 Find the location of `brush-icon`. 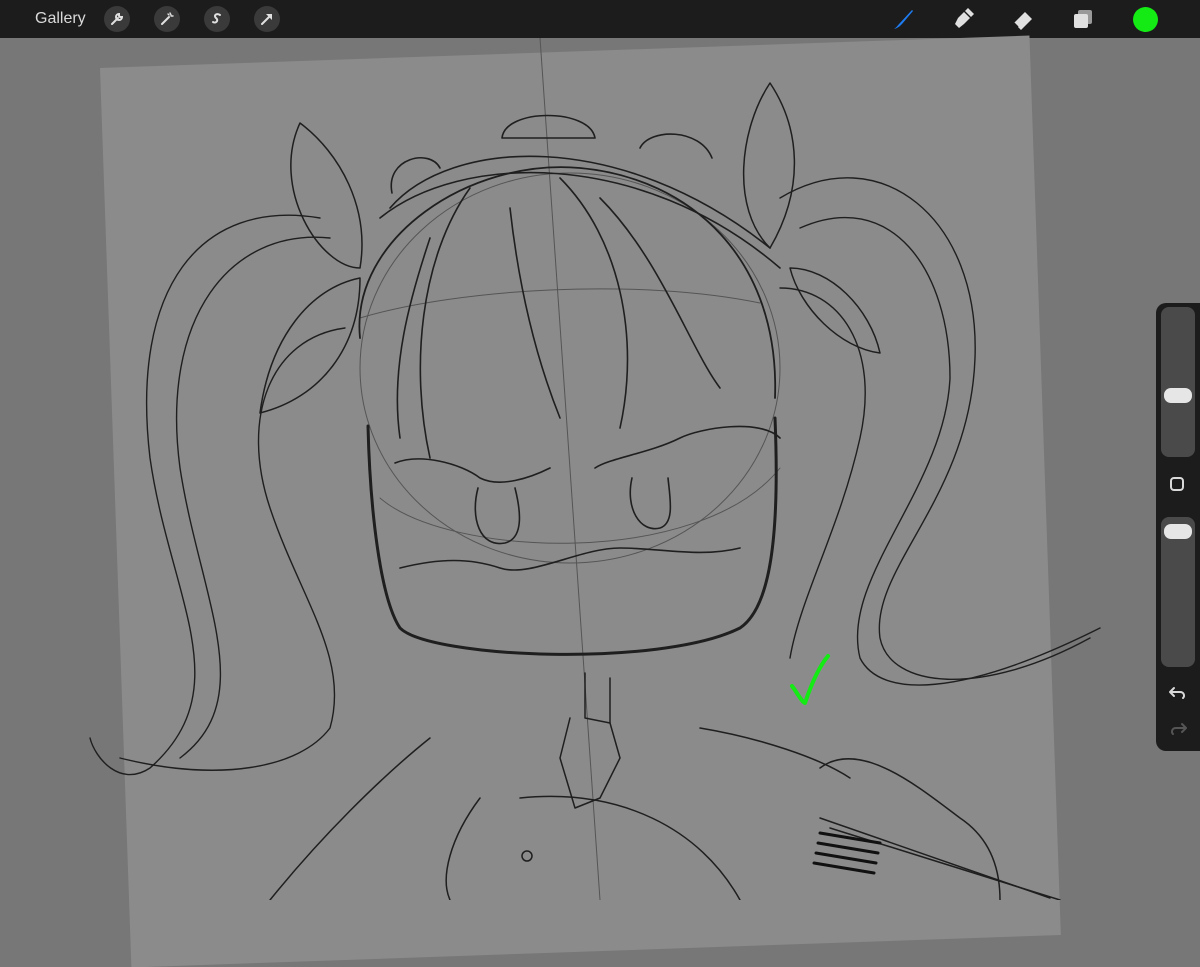

brush-icon is located at coordinates (903, 19).